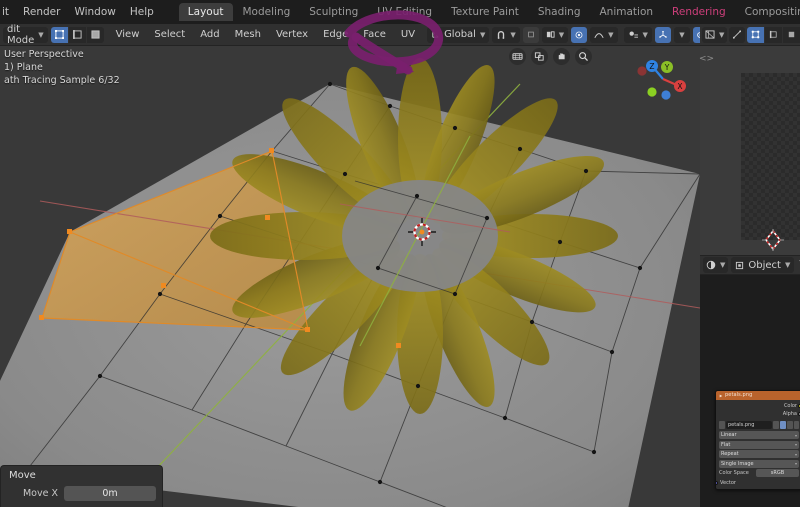 The width and height of the screenshot is (800, 507). I want to click on vertex-select-button, so click(59, 34).